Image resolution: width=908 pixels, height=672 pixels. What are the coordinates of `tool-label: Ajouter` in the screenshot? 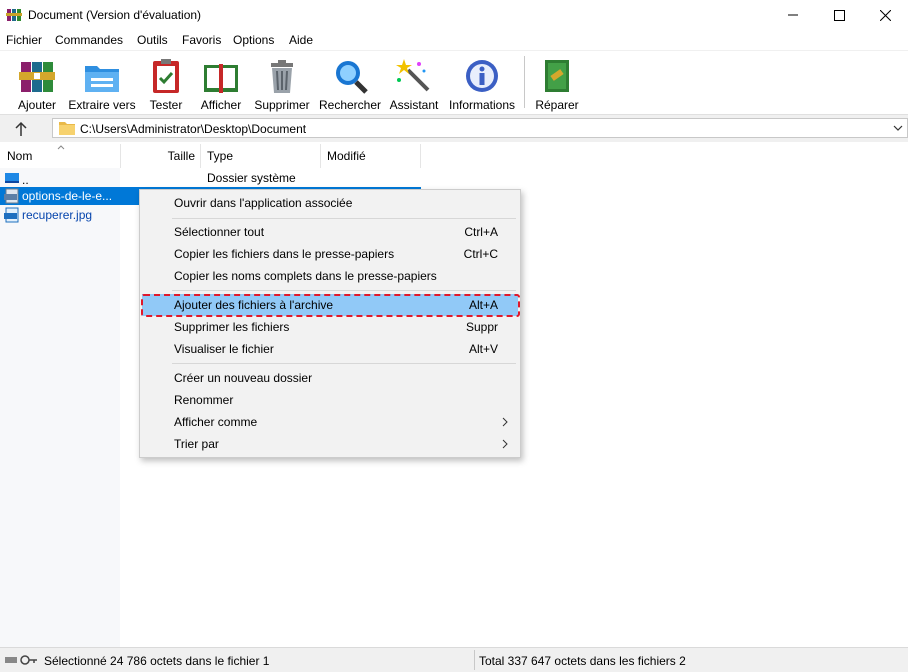 It's located at (37, 105).